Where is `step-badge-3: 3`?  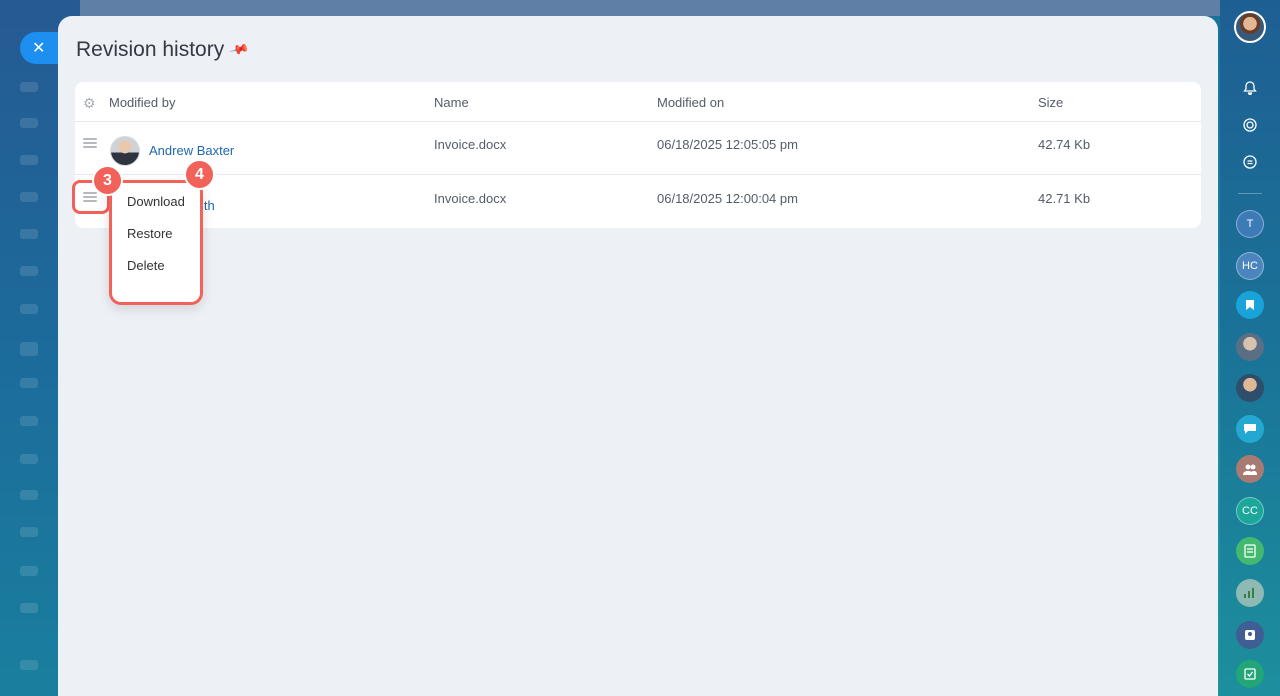
step-badge-3: 3 is located at coordinates (107, 180).